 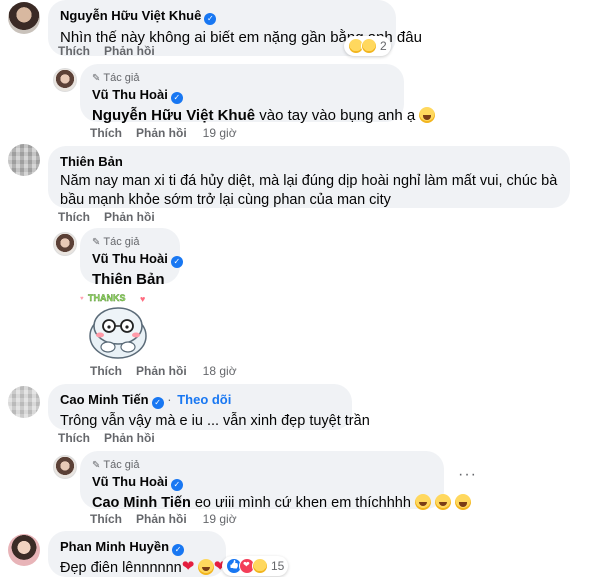 What do you see at coordinates (91, 161) in the screenshot?
I see `author-name: Thiên Bản` at bounding box center [91, 161].